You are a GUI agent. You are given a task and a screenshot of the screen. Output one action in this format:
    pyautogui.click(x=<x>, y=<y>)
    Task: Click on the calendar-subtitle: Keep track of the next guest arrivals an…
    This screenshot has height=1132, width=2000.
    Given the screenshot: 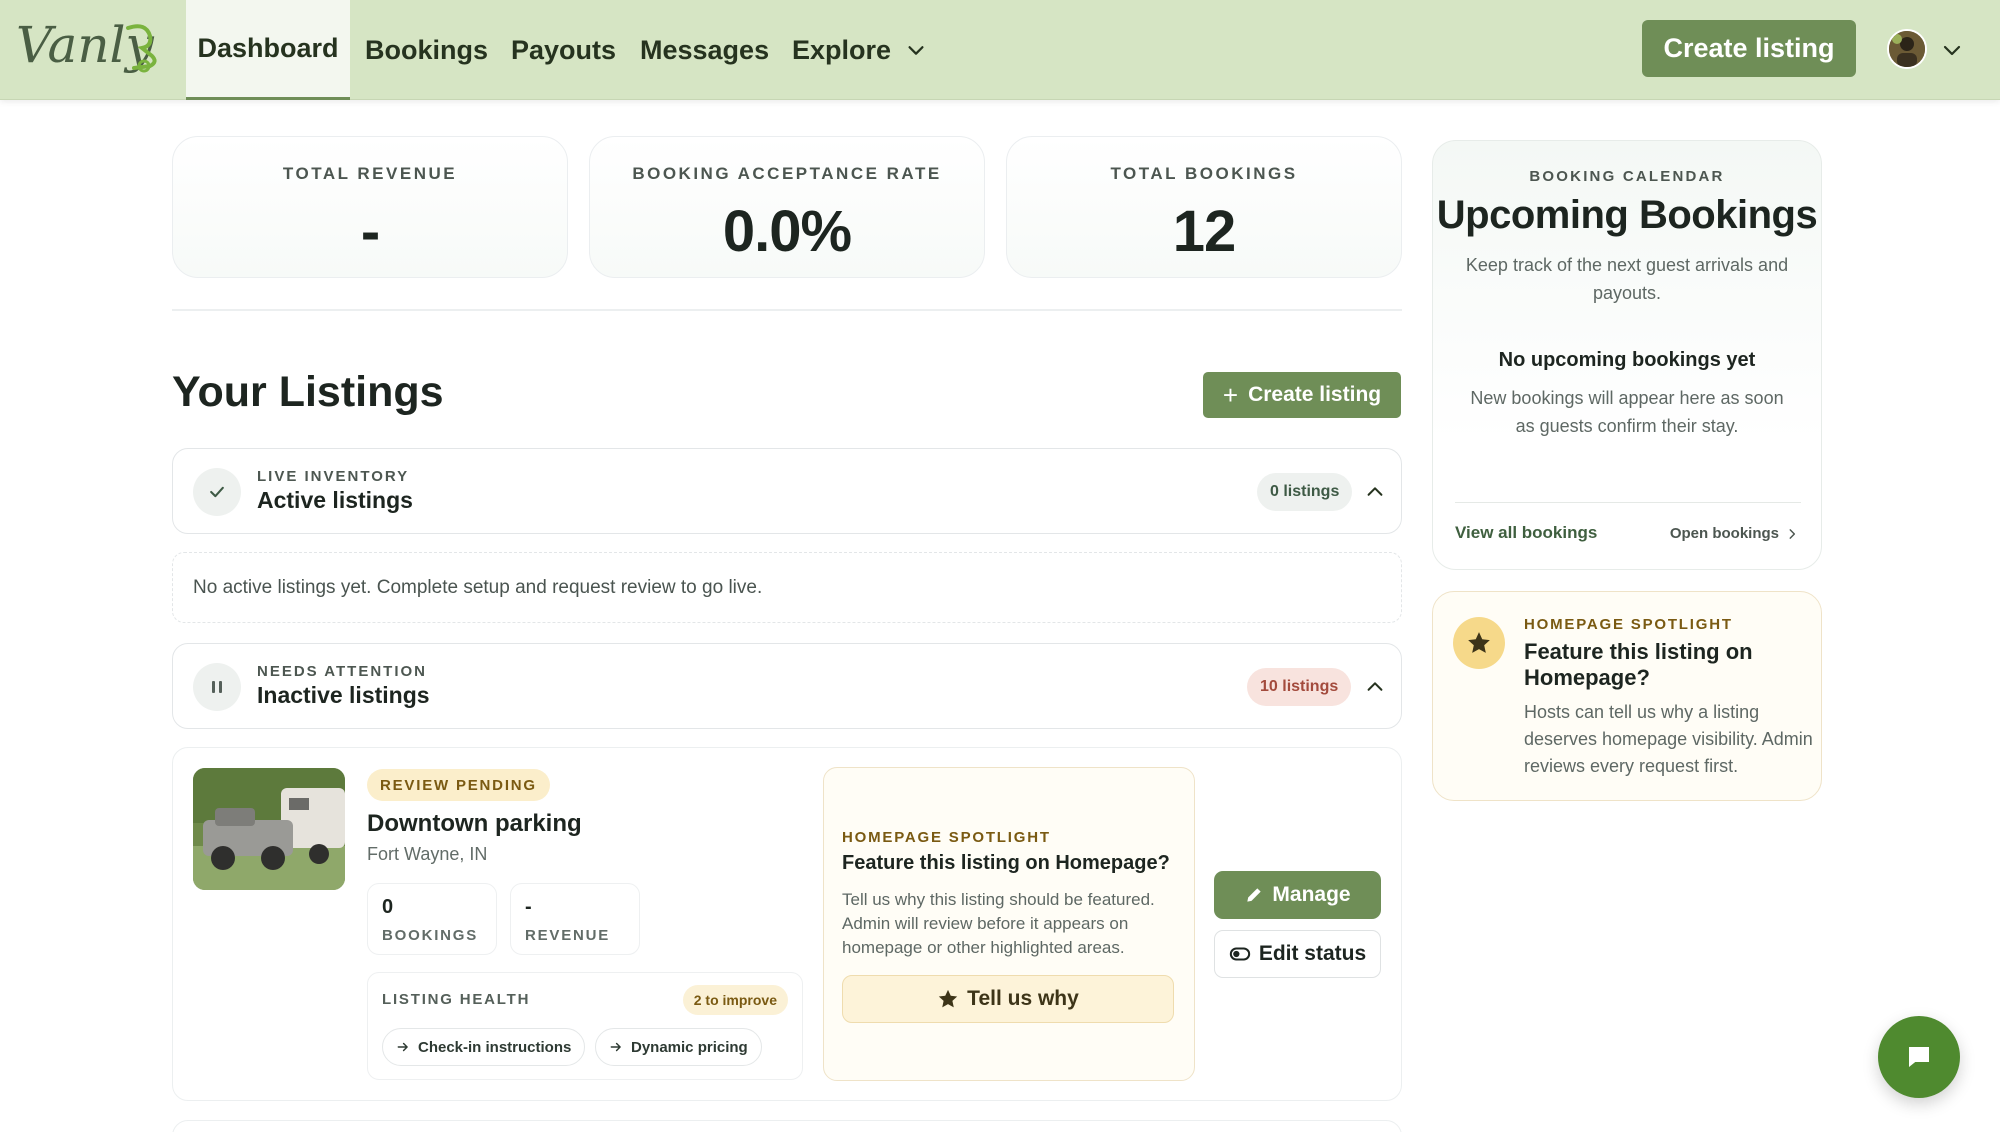 What is the action you would take?
    pyautogui.click(x=1627, y=279)
    